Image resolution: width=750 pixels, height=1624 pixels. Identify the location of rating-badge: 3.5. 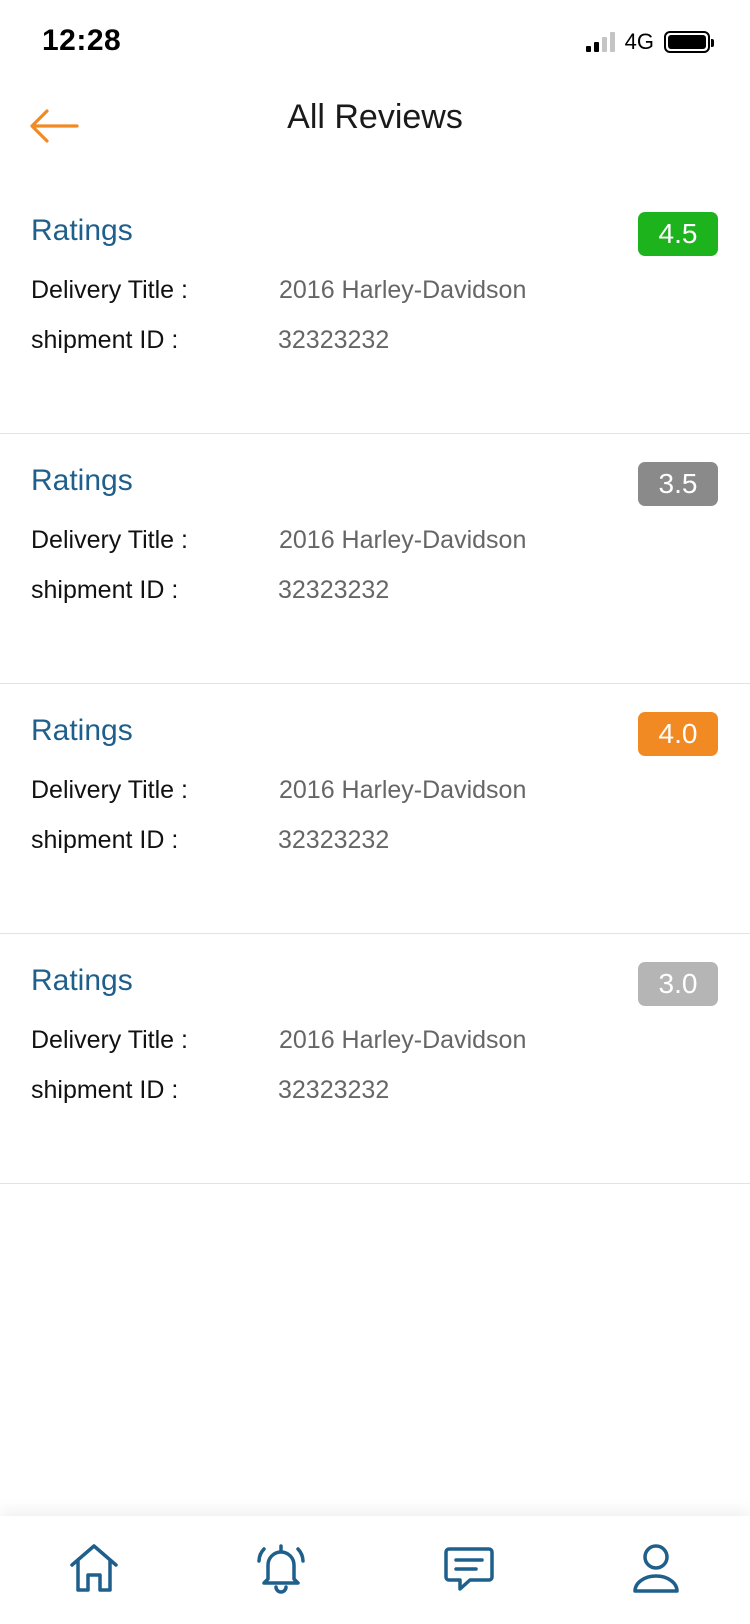
(678, 484).